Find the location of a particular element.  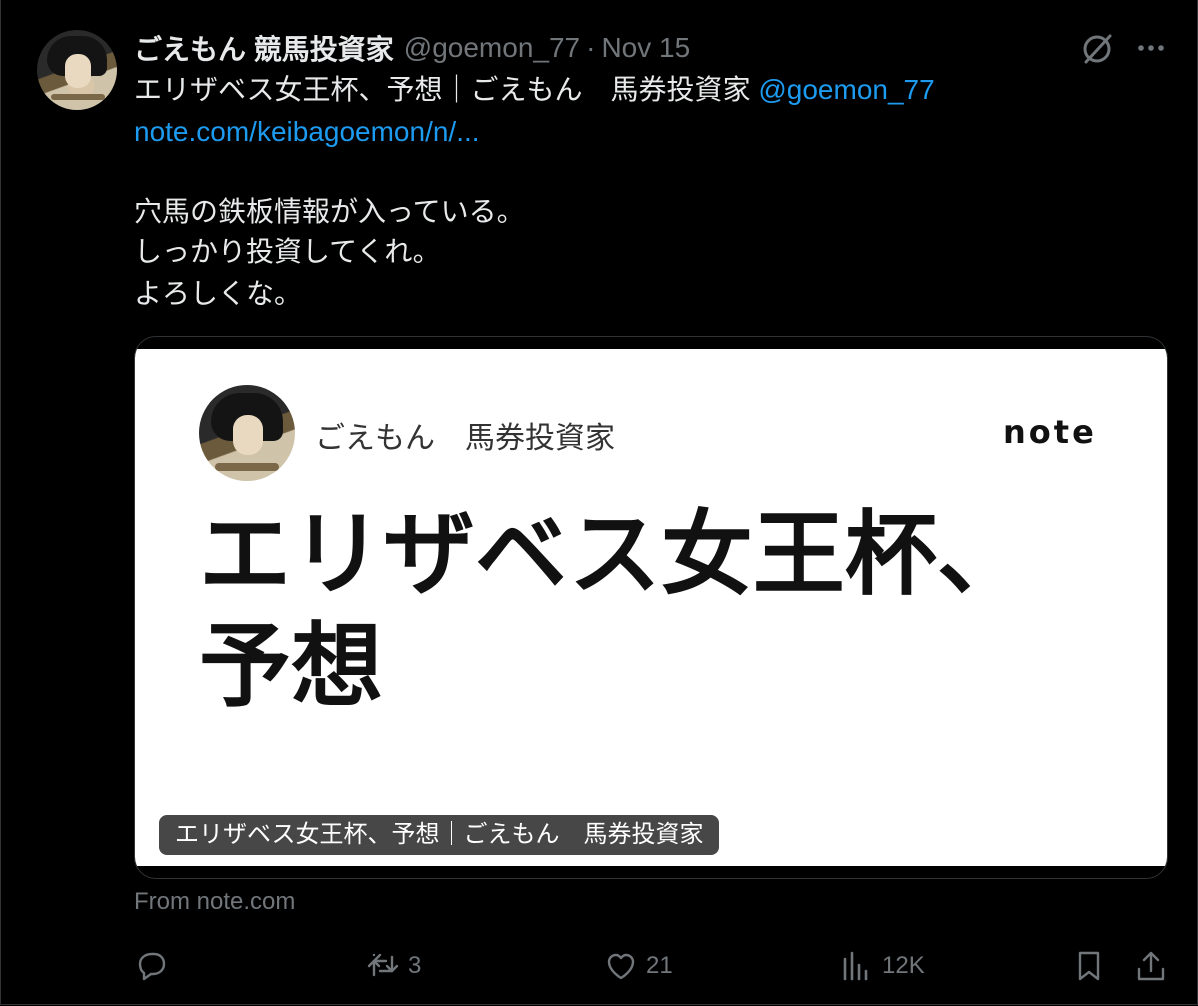

bookmark-icon is located at coordinates (1089, 966).